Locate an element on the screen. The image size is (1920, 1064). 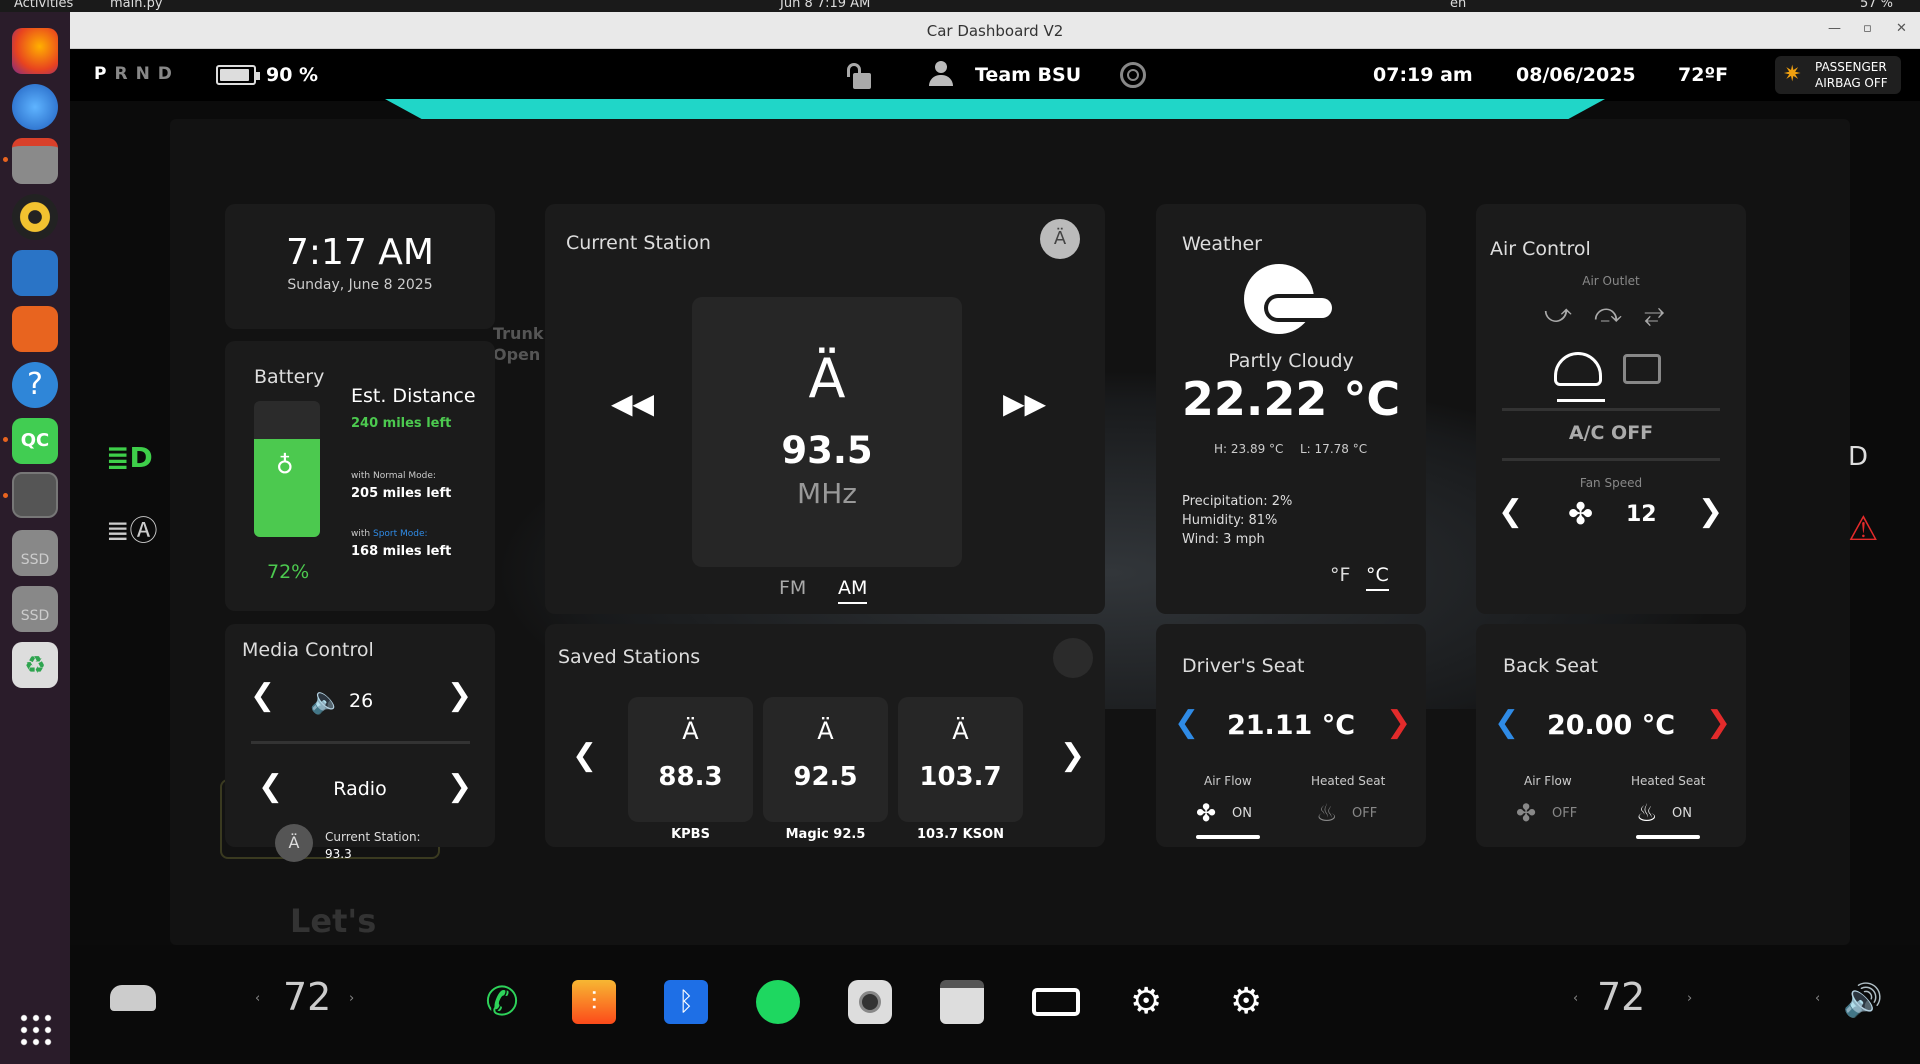
antenna-icon: Ä is located at coordinates (827, 378).